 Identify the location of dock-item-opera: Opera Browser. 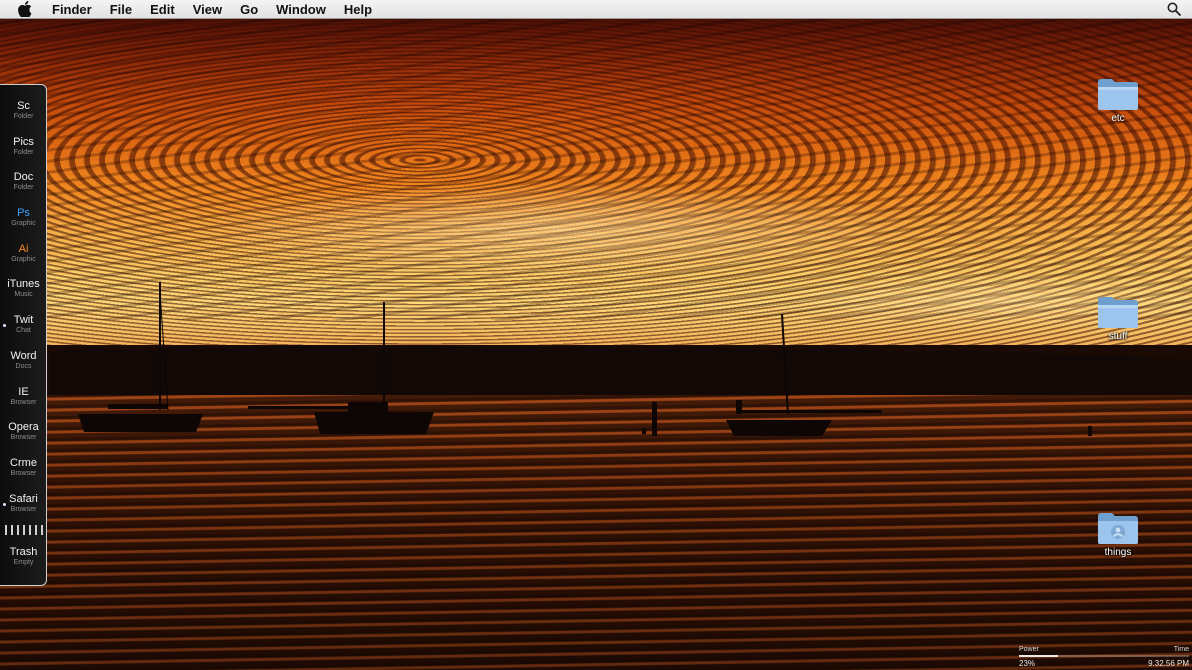
(23, 435).